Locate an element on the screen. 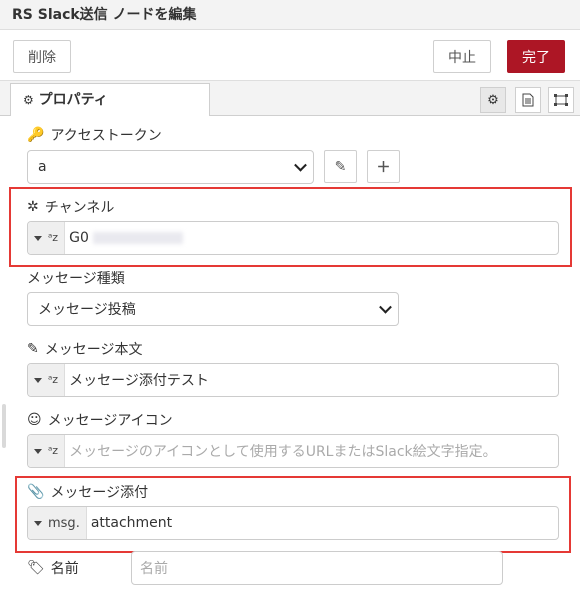  done-button: 完了 is located at coordinates (536, 56).